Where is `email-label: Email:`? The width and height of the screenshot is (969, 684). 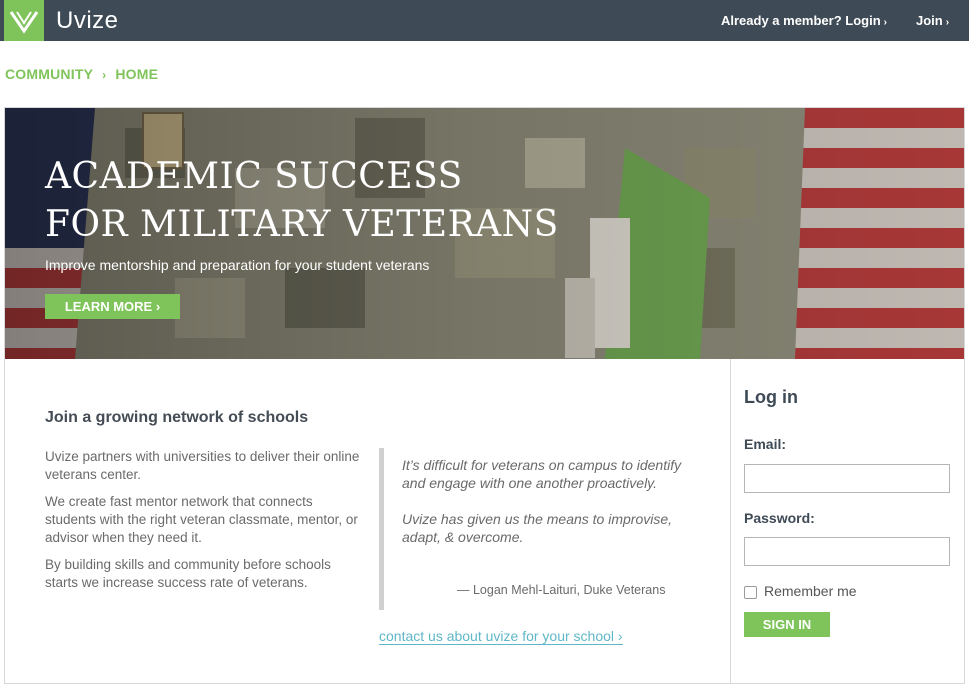 email-label: Email: is located at coordinates (765, 444).